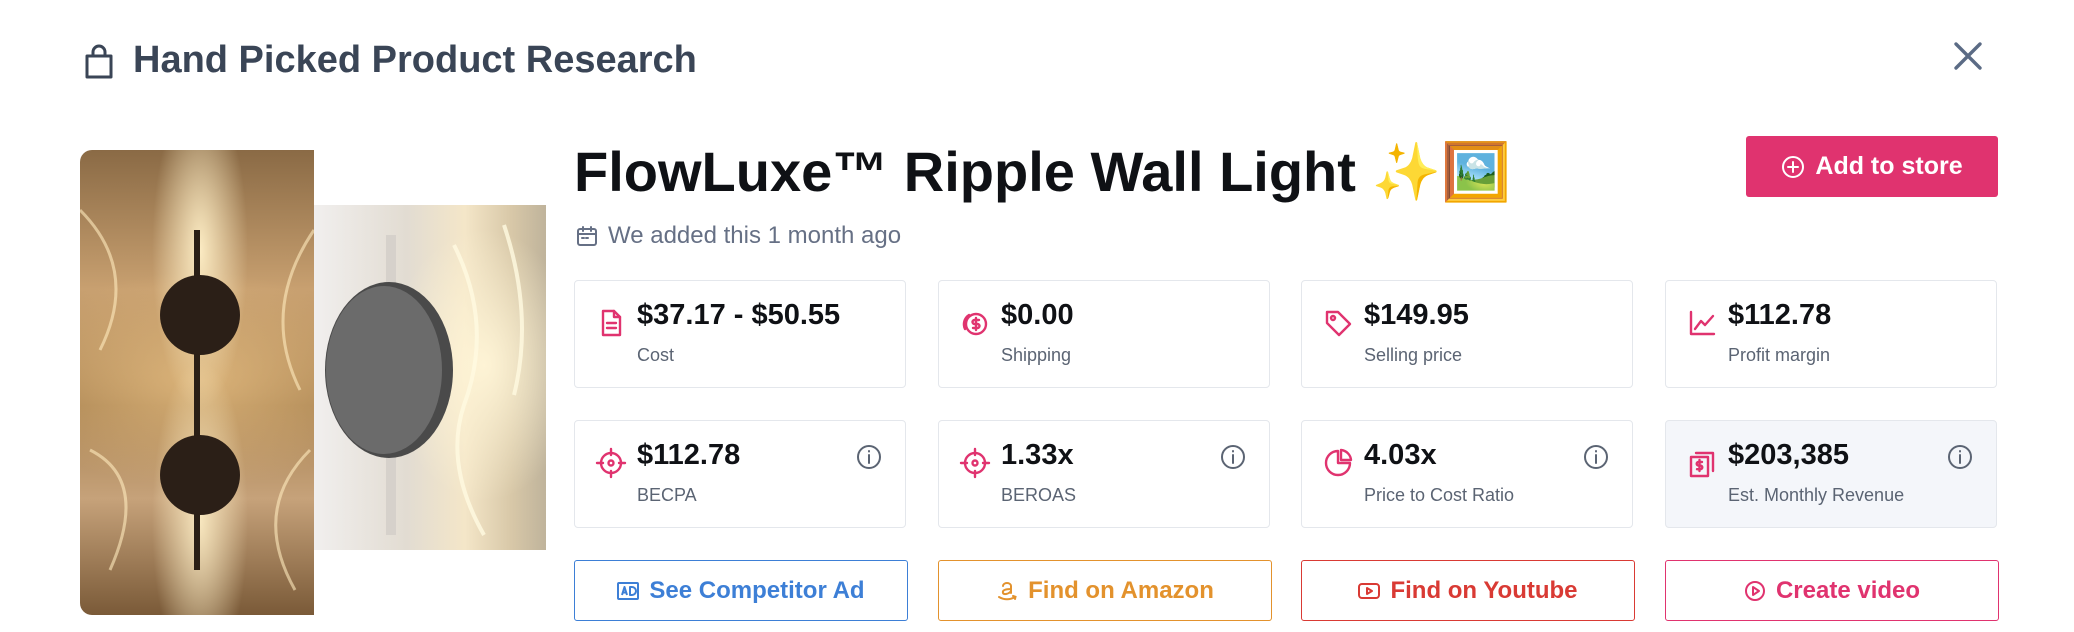  I want to click on amazon-icon, so click(1007, 590).